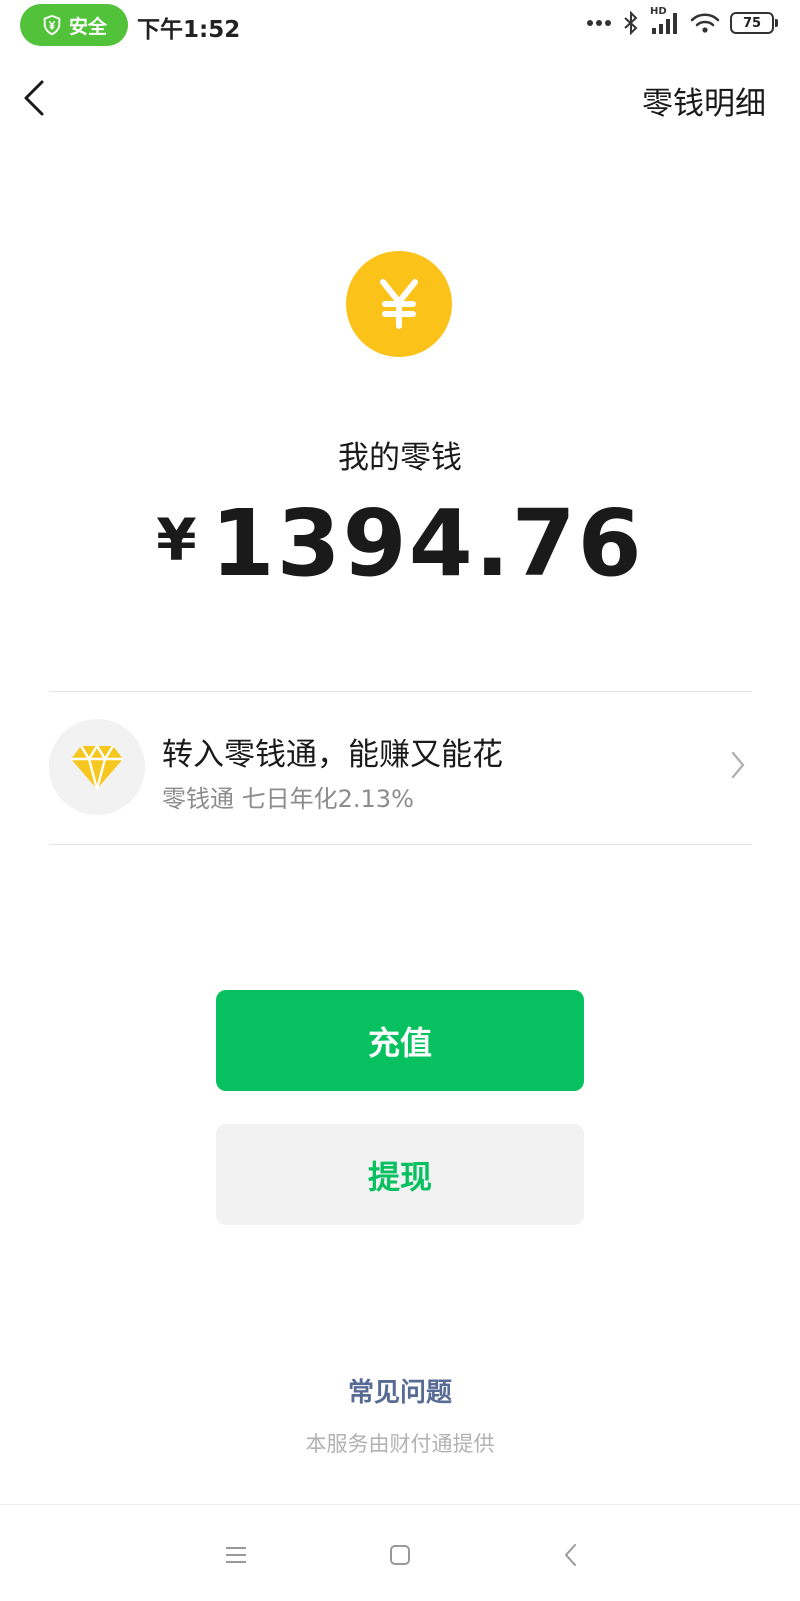  I want to click on shield-icon, so click(52, 25).